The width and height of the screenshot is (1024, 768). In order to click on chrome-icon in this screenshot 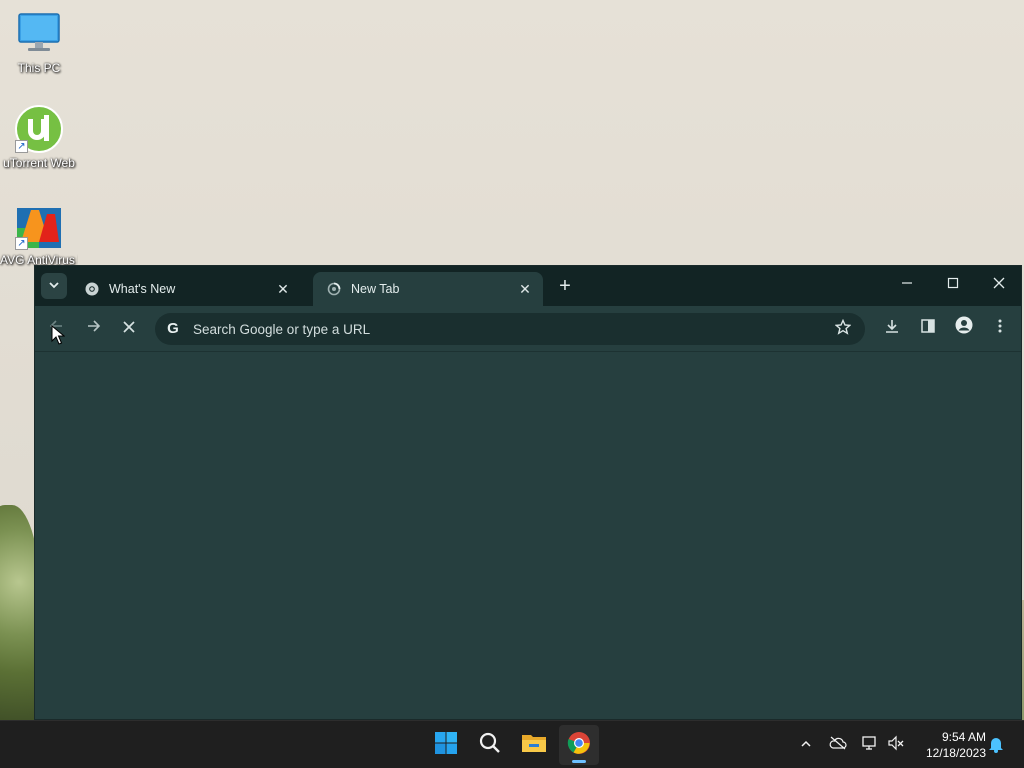, I will do `click(579, 745)`.